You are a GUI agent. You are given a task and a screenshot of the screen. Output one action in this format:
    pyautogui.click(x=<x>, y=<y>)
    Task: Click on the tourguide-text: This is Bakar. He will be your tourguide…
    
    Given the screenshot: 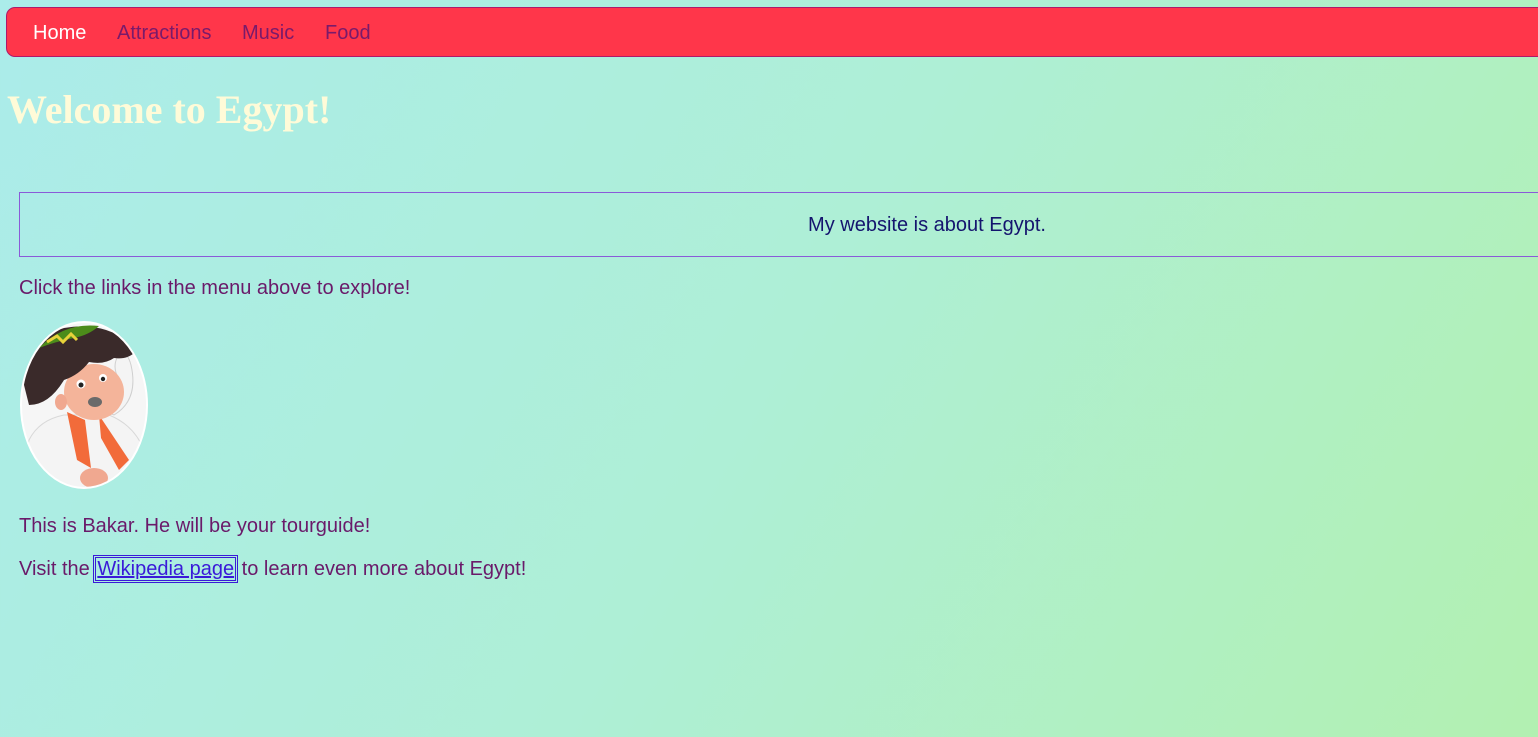 What is the action you would take?
    pyautogui.click(x=195, y=526)
    